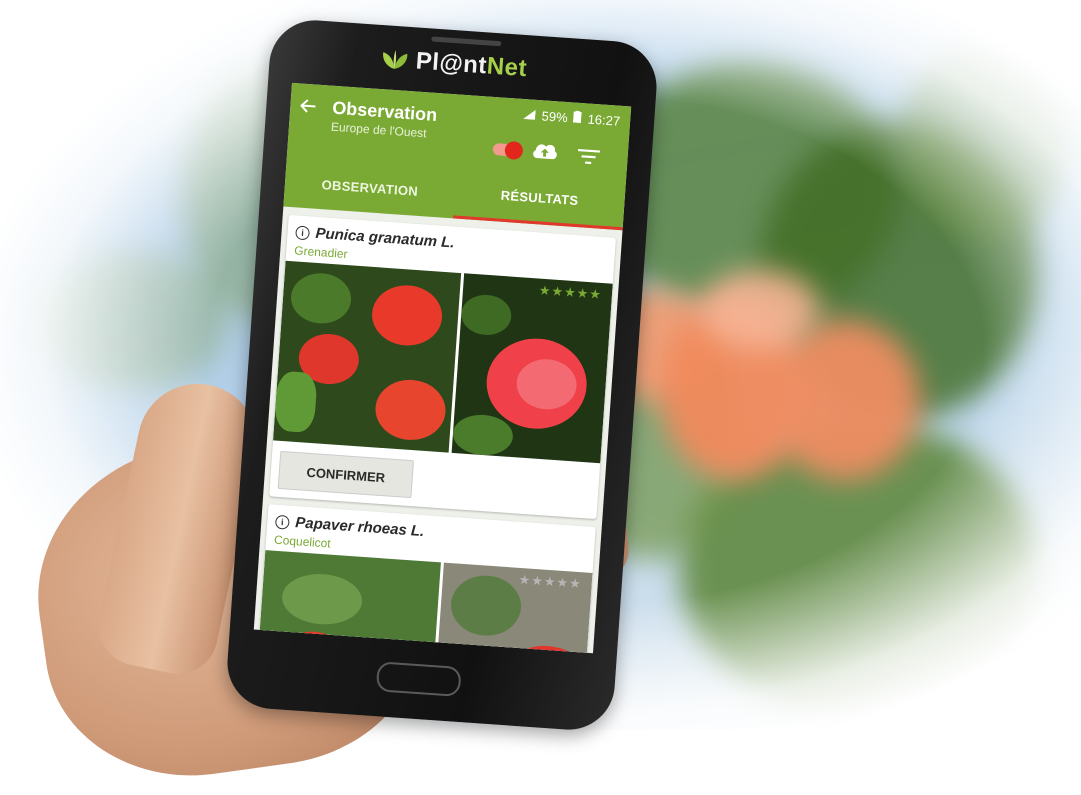 The image size is (1081, 795). Describe the element at coordinates (395, 59) in the screenshot. I see `leaf-logo-icon` at that location.